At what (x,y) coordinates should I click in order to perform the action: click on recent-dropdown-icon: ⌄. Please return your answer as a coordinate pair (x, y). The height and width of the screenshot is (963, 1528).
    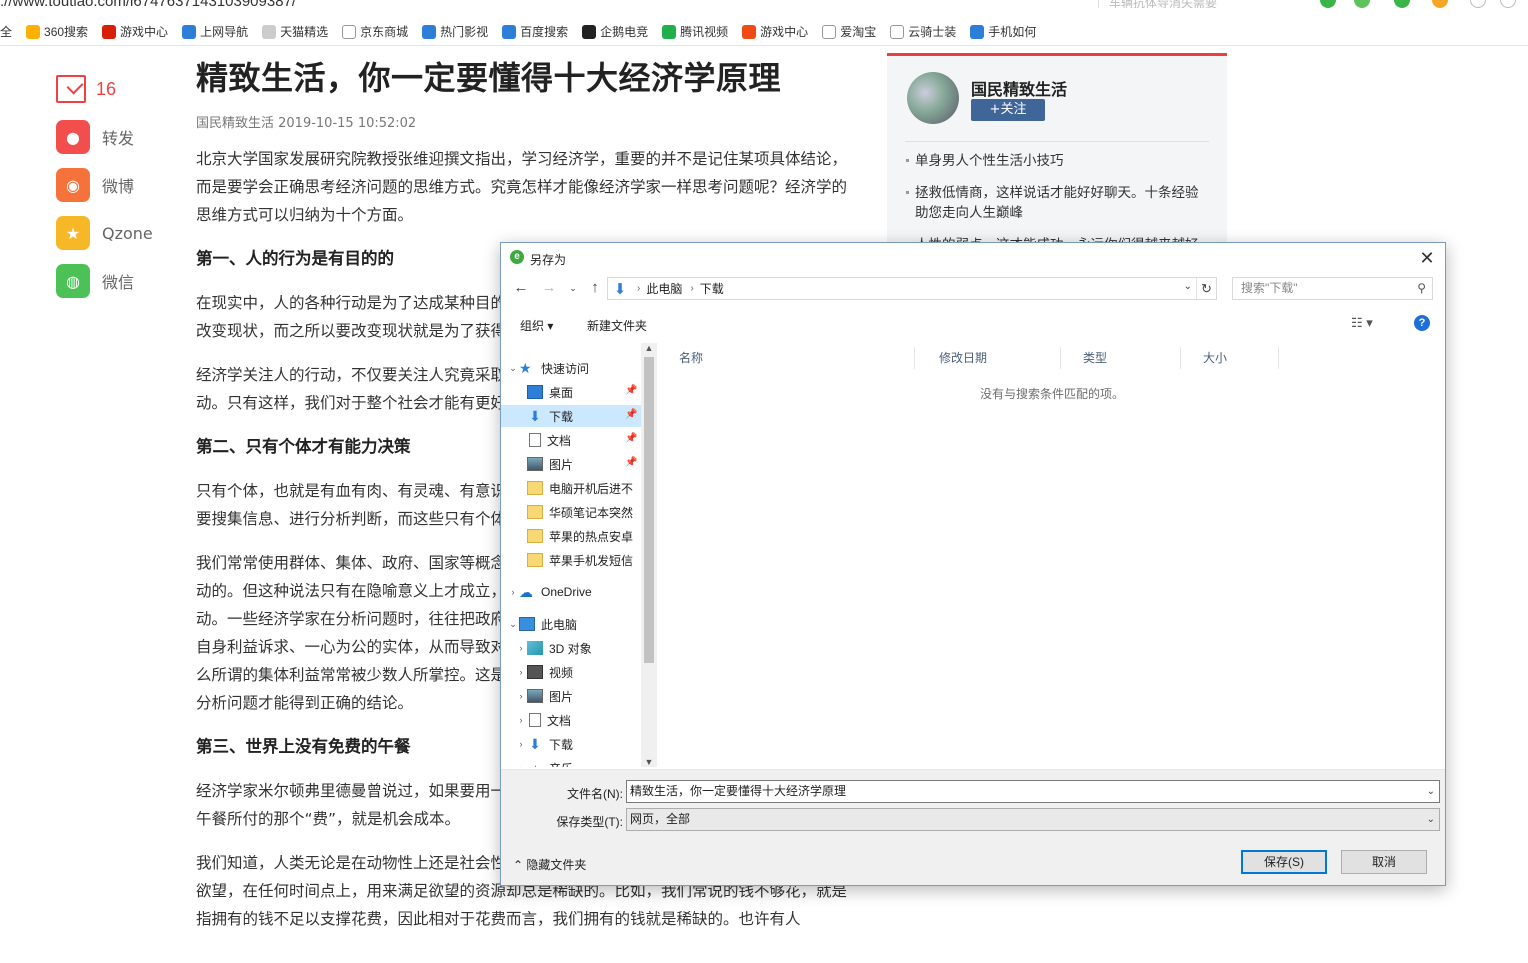
    Looking at the image, I should click on (573, 288).